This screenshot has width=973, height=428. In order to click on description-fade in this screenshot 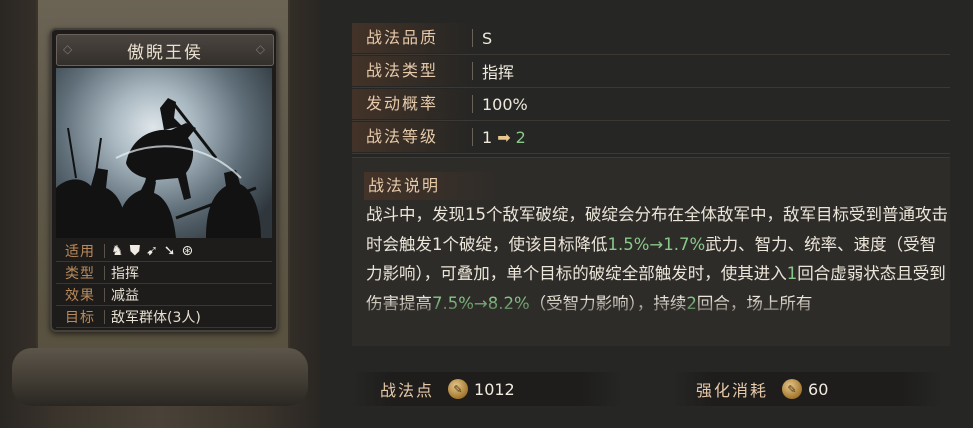, I will do `click(651, 322)`.